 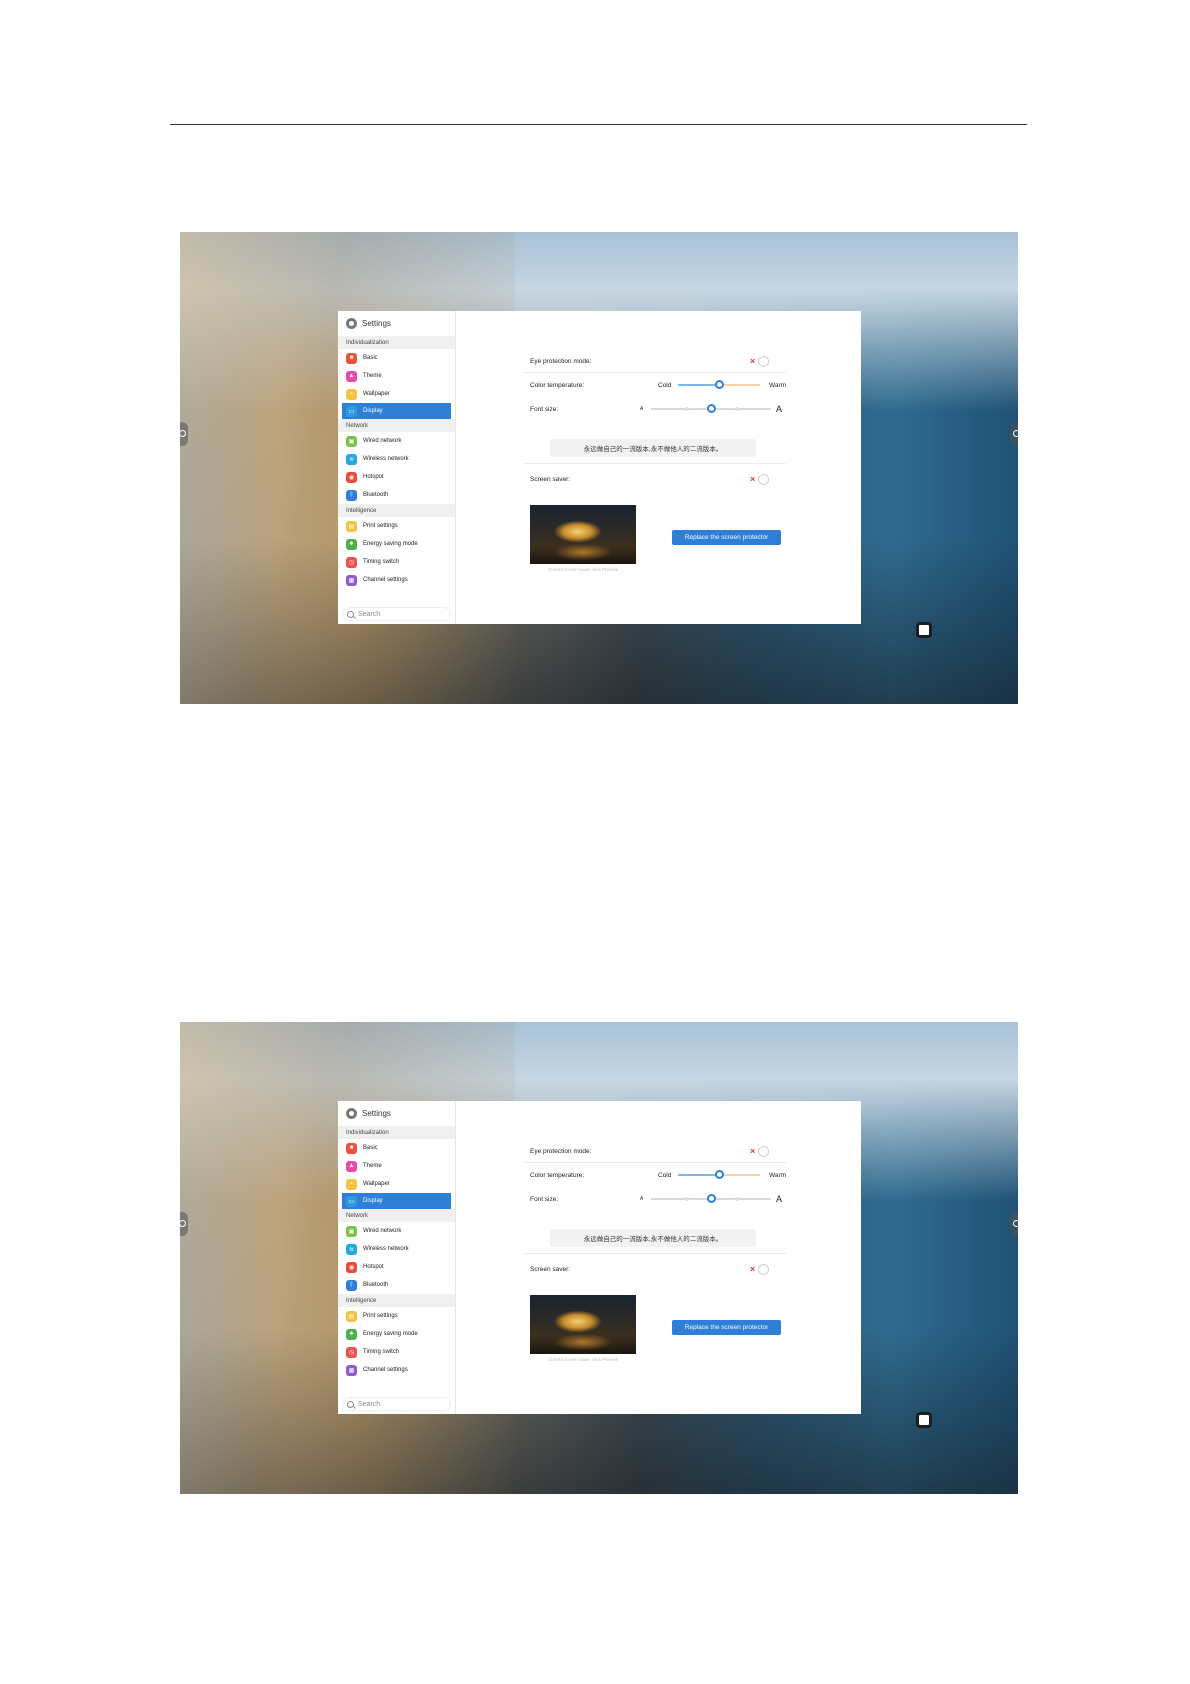 What do you see at coordinates (655, 1269) in the screenshot?
I see `screen-saver-row: Screen saver: ×` at bounding box center [655, 1269].